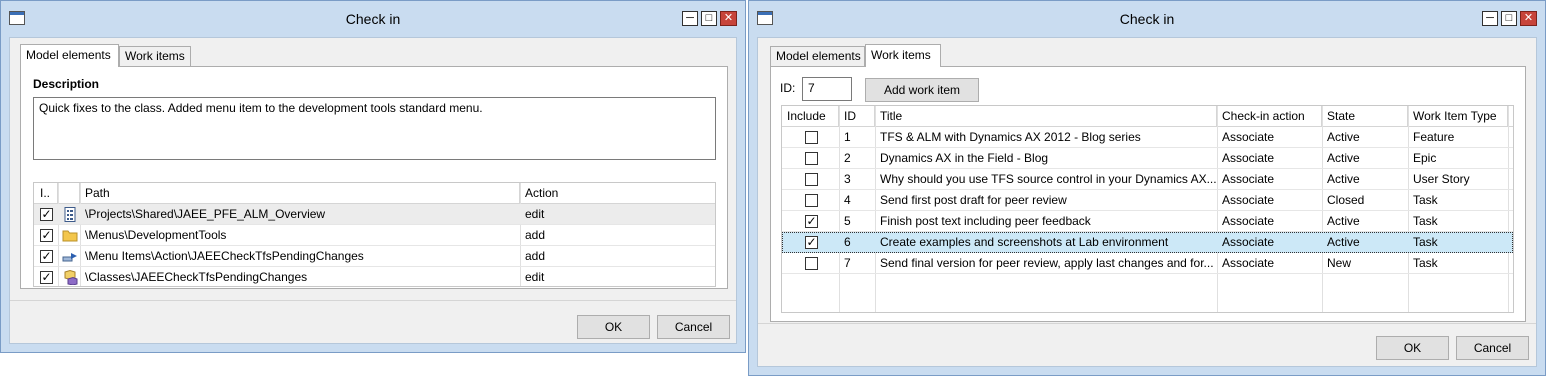 This screenshot has width=1549, height=379. Describe the element at coordinates (973, 200) in the screenshot. I see `title-cell: Send first post draft for peer review` at that location.